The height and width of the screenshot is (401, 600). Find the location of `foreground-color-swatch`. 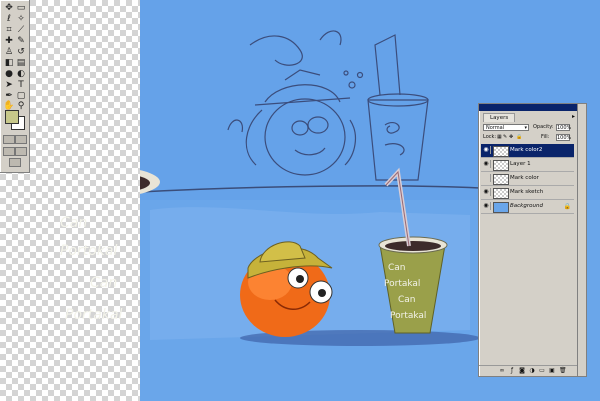

foreground-color-swatch is located at coordinates (12, 117).